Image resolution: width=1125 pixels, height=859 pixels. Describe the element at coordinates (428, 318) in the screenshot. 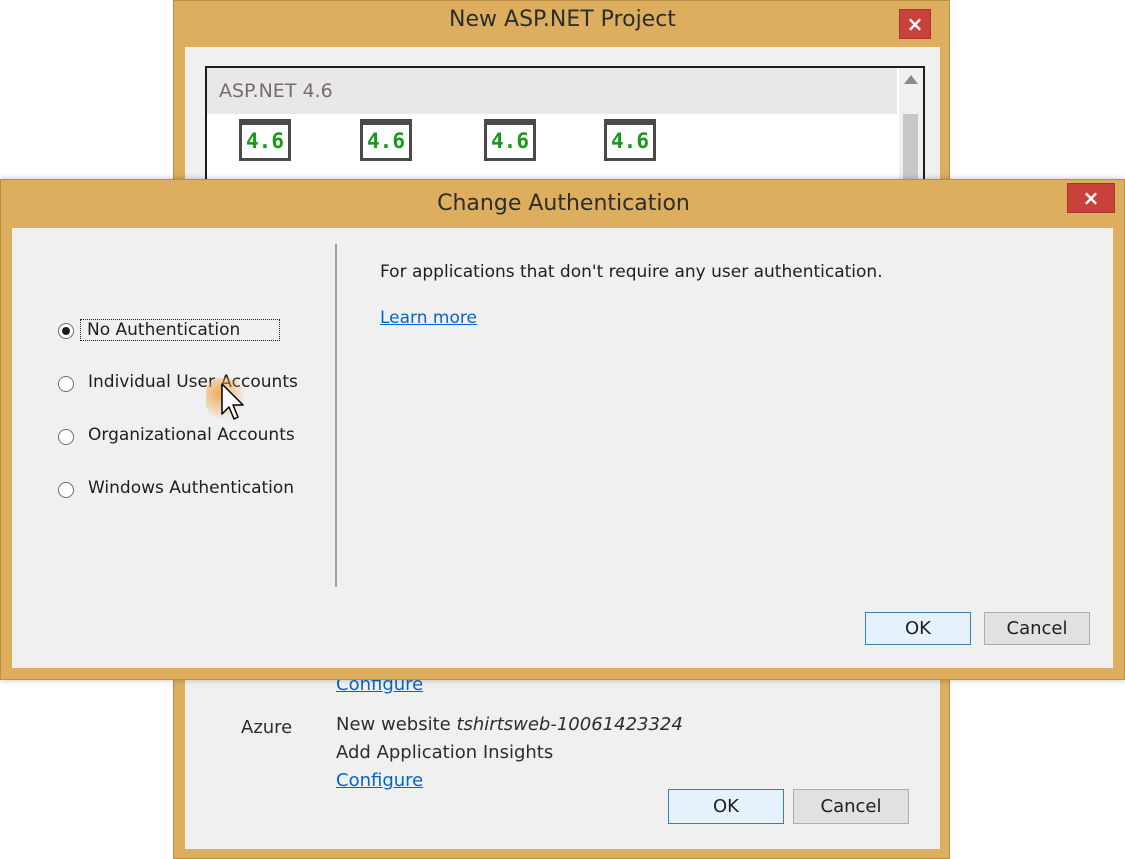

I see `learn-more-link: Learn more` at that location.